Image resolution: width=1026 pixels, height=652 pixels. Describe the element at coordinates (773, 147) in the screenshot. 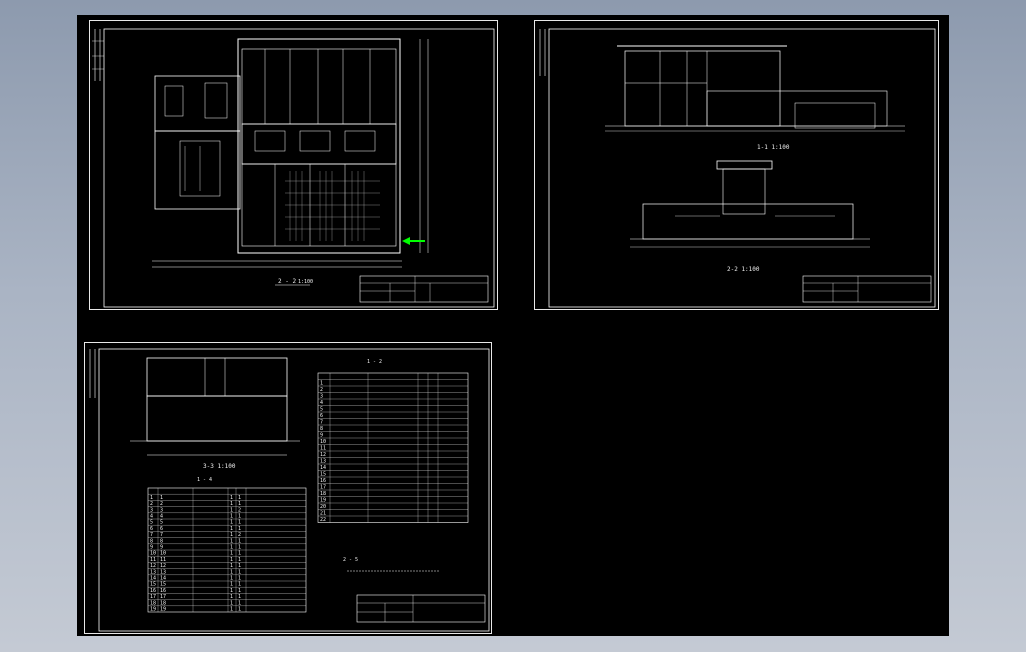

I see `section-1-title: 1-1 1:100` at that location.